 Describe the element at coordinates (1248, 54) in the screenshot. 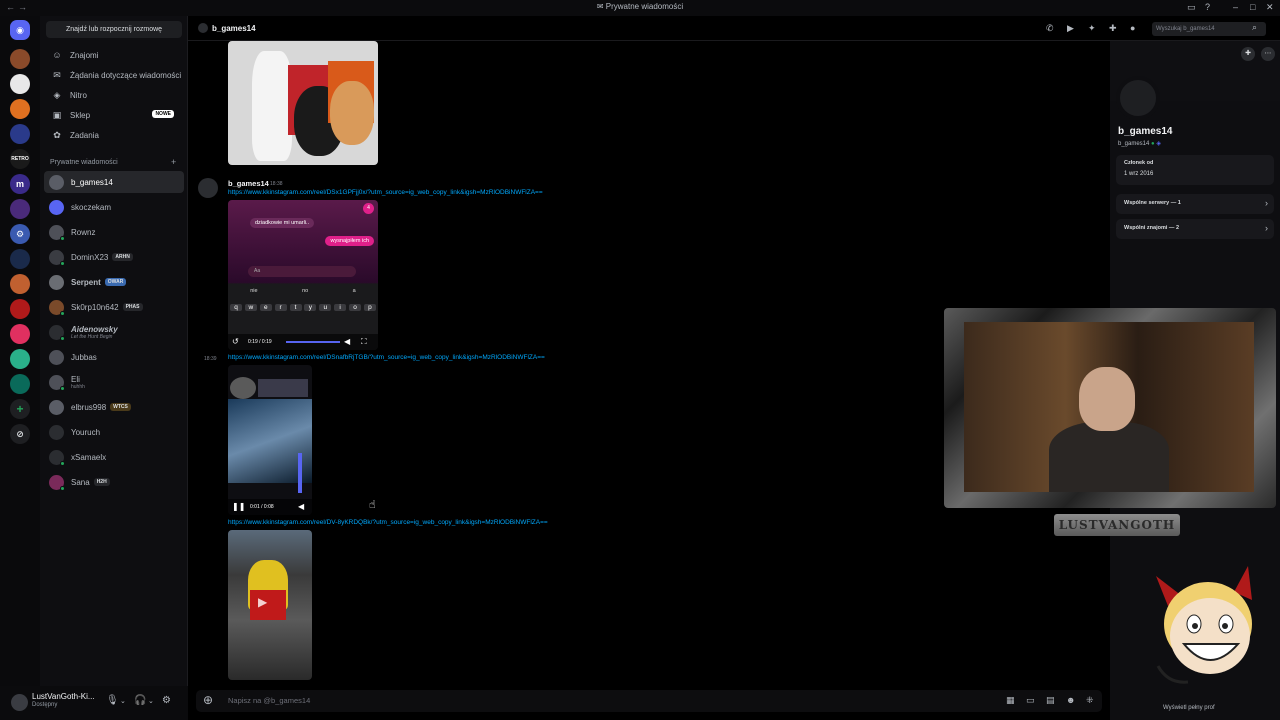

I see `add-friend-icon: ✚` at that location.